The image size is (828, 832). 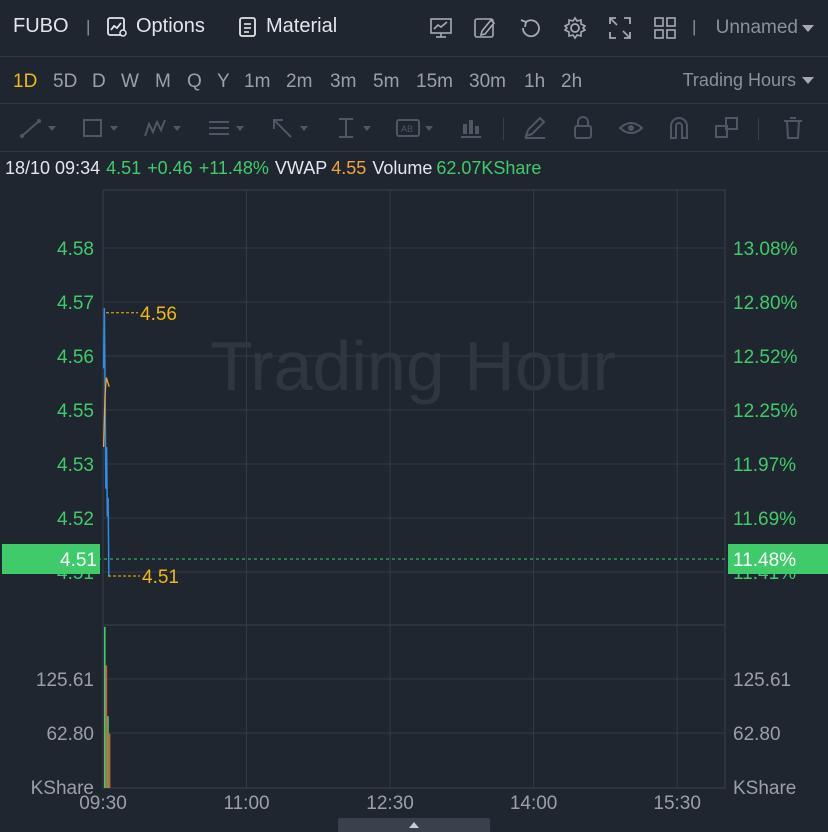 I want to click on high-marker-label: 4.56, so click(x=158, y=314).